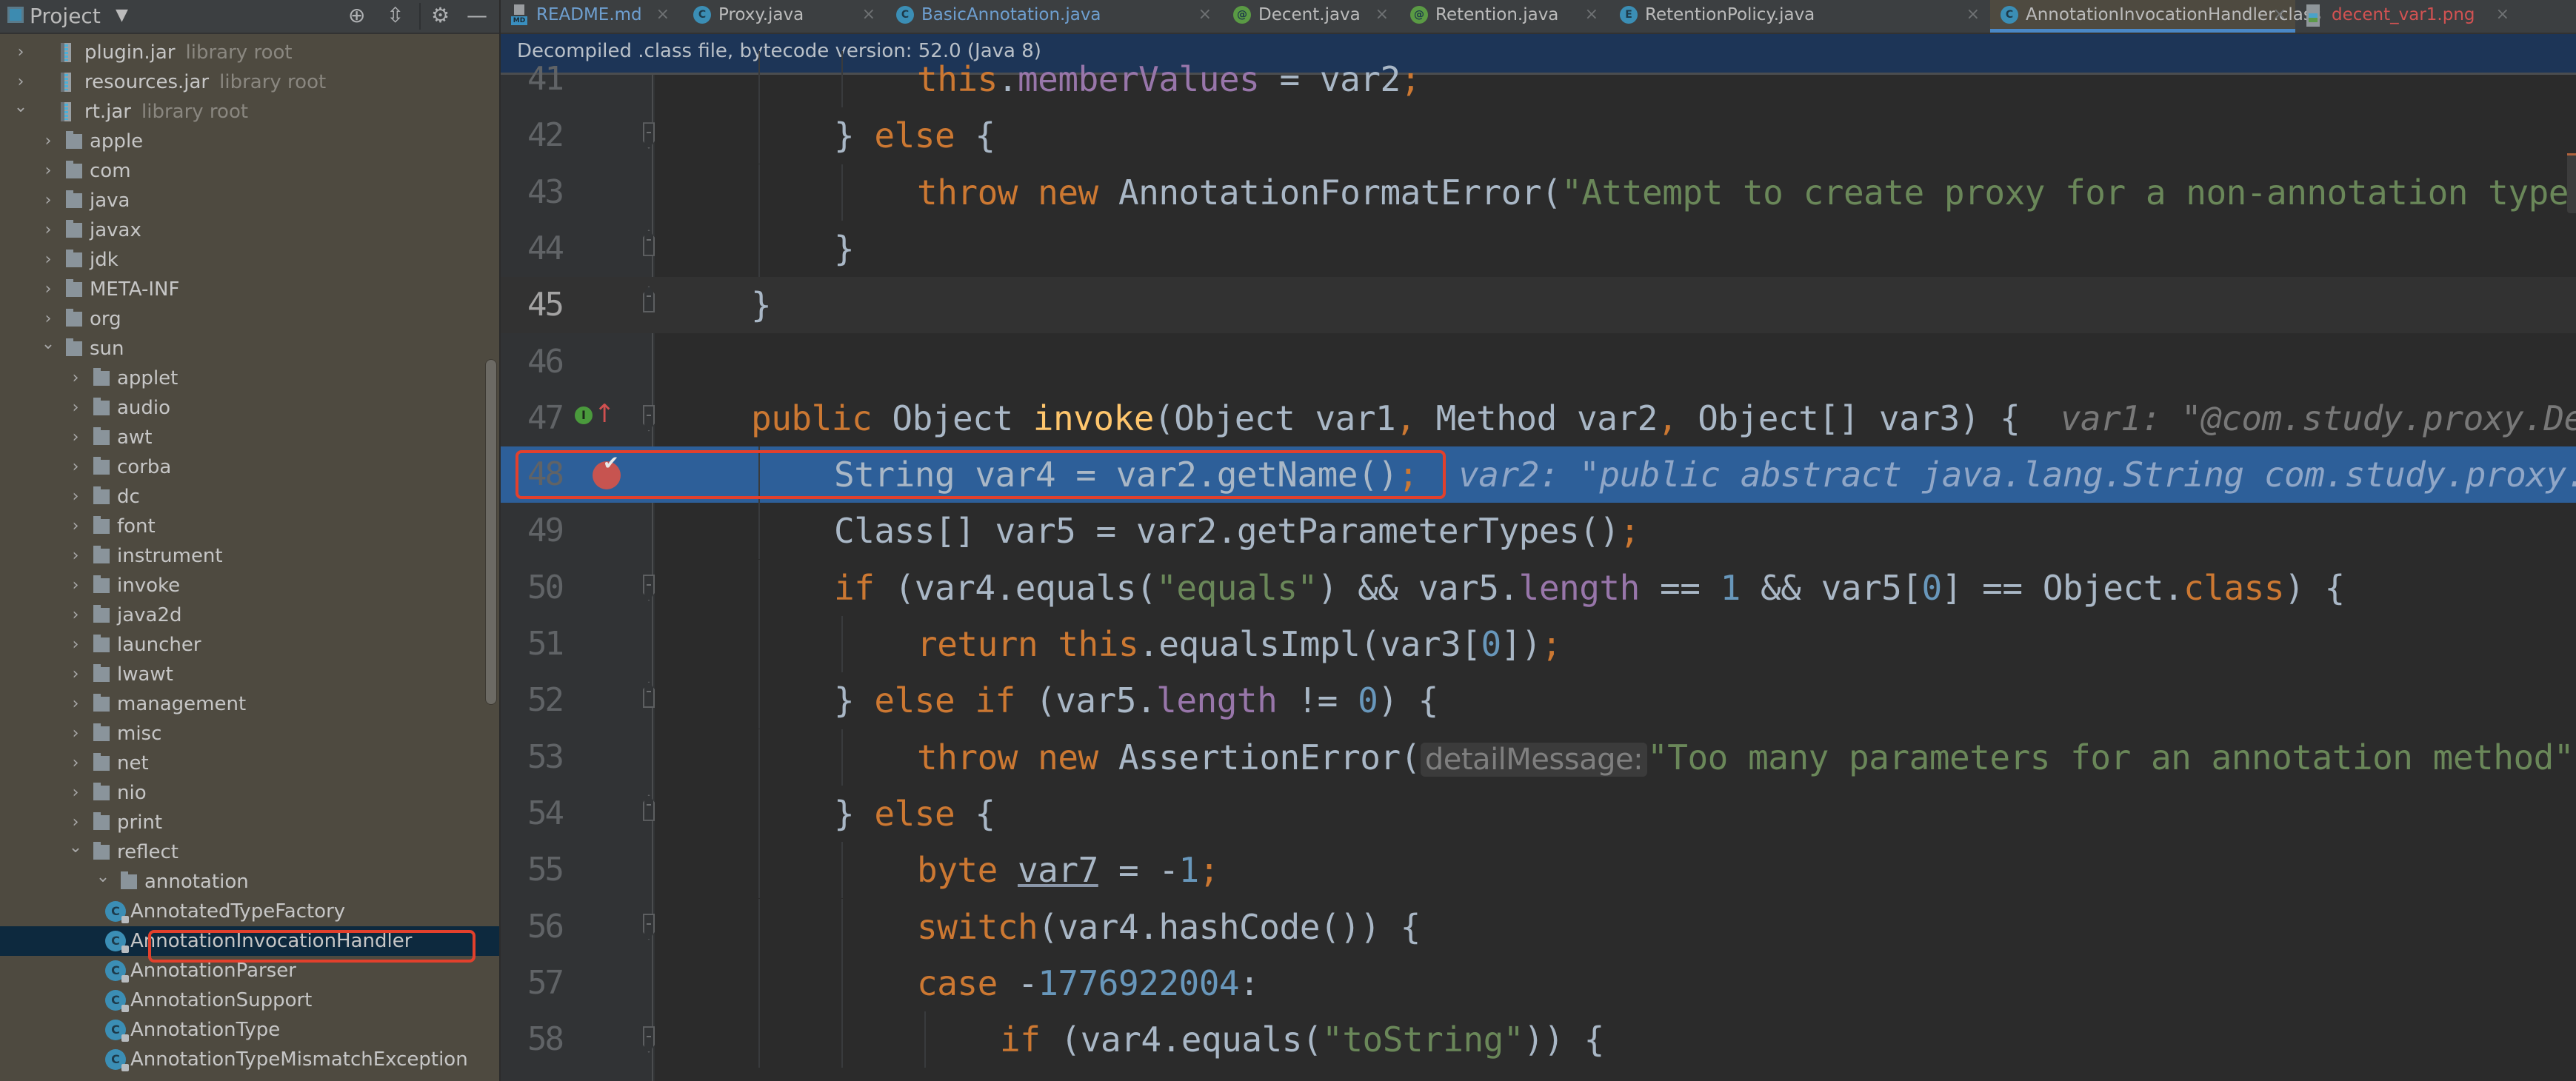  What do you see at coordinates (249, 52) in the screenshot?
I see `tree-item-plugin.jar: › plugin.jar library root` at bounding box center [249, 52].